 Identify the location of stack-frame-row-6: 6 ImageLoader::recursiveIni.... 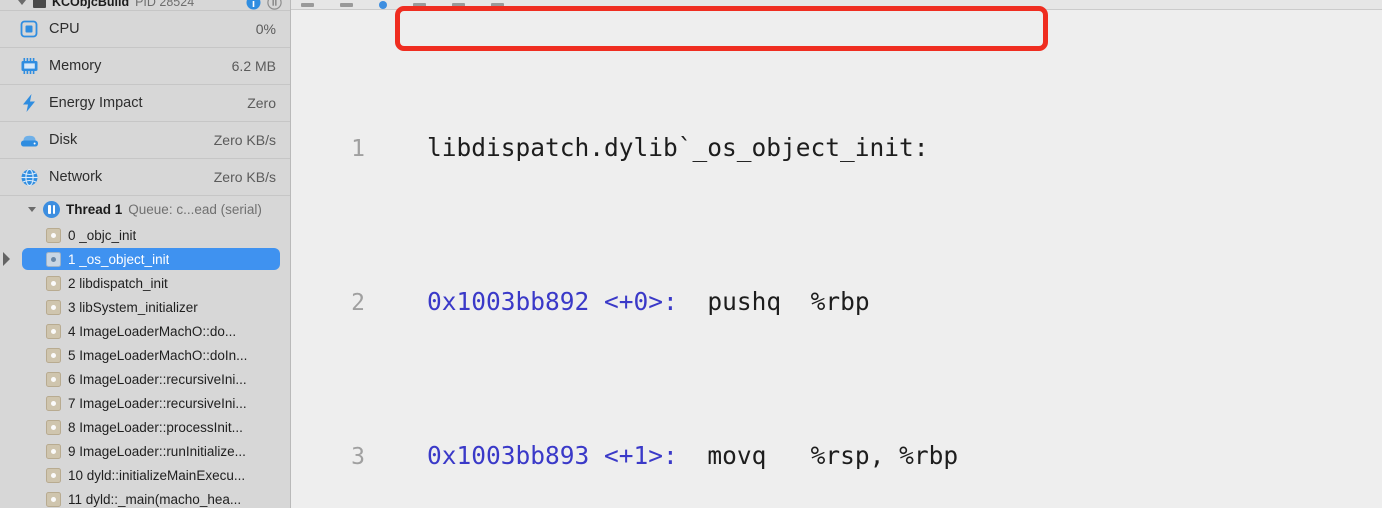
(145, 379).